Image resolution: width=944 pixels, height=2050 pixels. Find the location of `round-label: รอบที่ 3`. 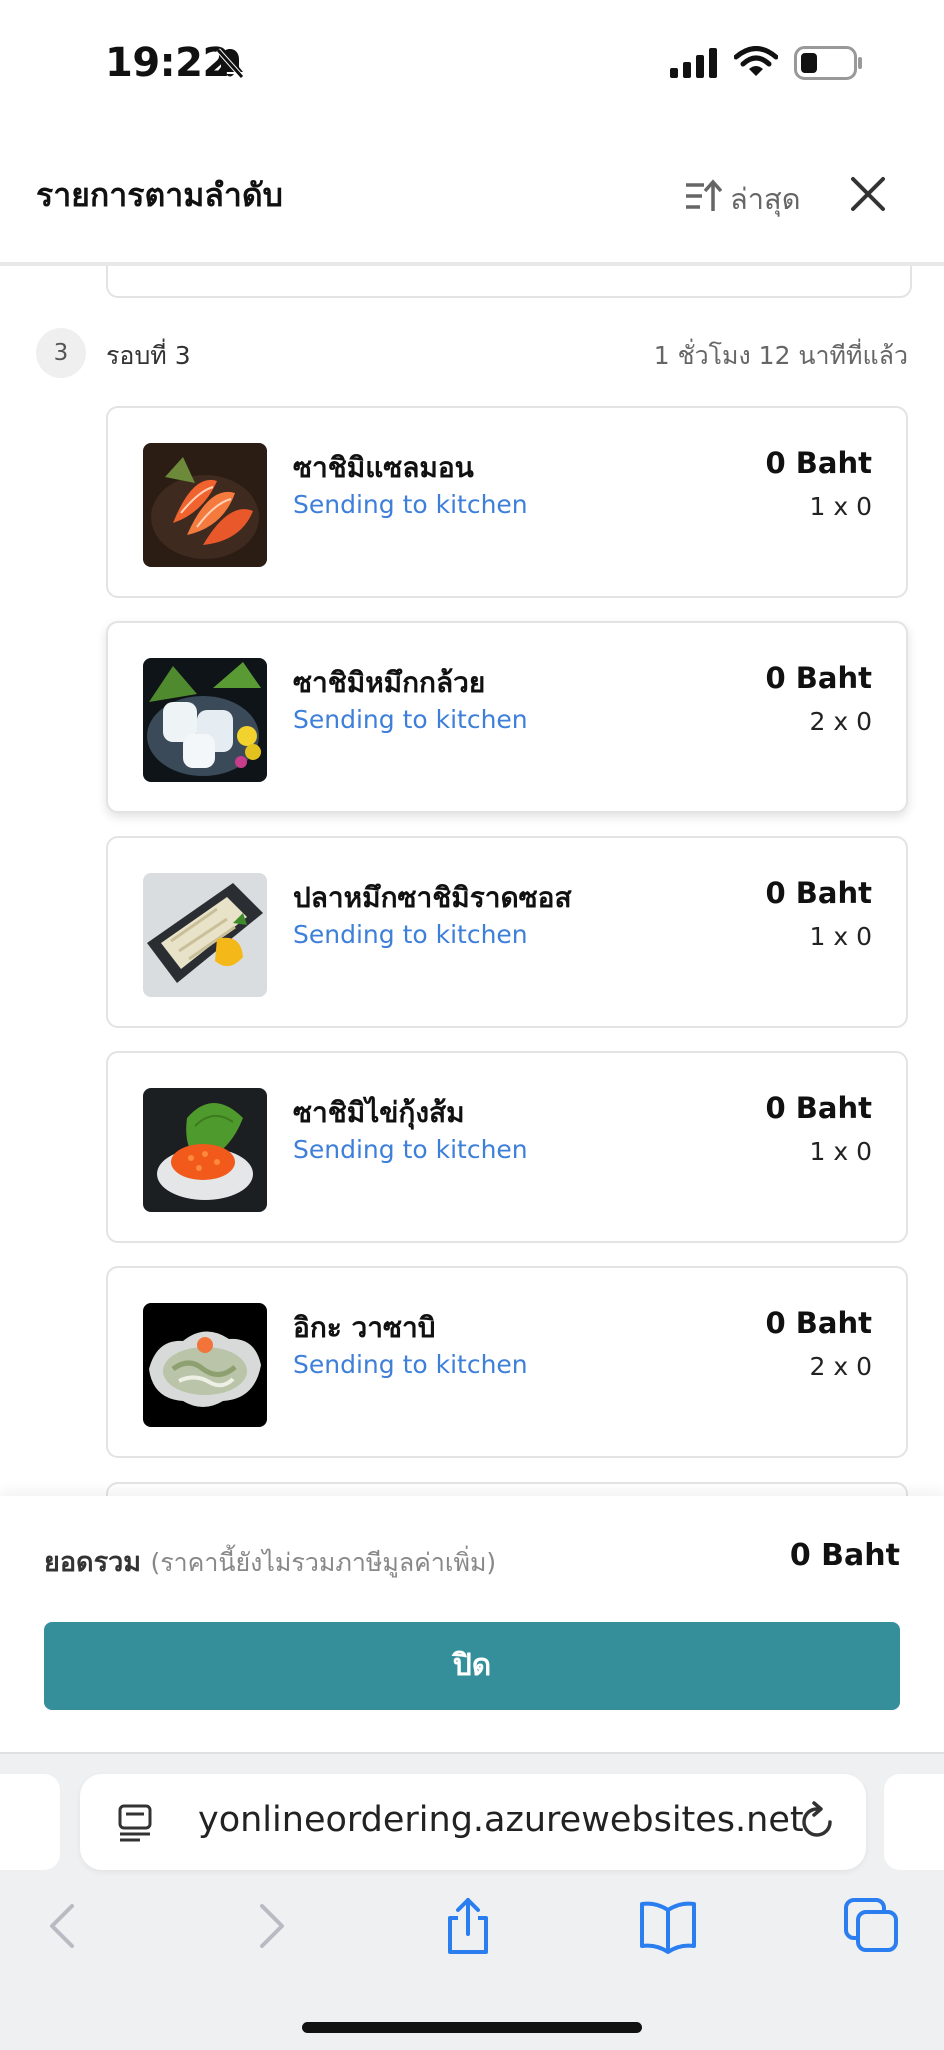

round-label: รอบที่ 3 is located at coordinates (148, 355).